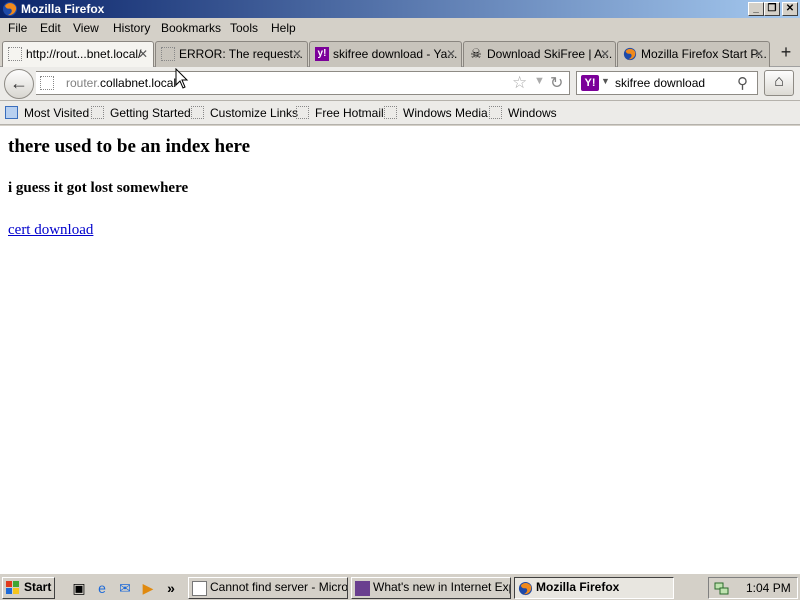  Describe the element at coordinates (199, 588) in the screenshot. I see `internet-explorer-page-icon` at that location.